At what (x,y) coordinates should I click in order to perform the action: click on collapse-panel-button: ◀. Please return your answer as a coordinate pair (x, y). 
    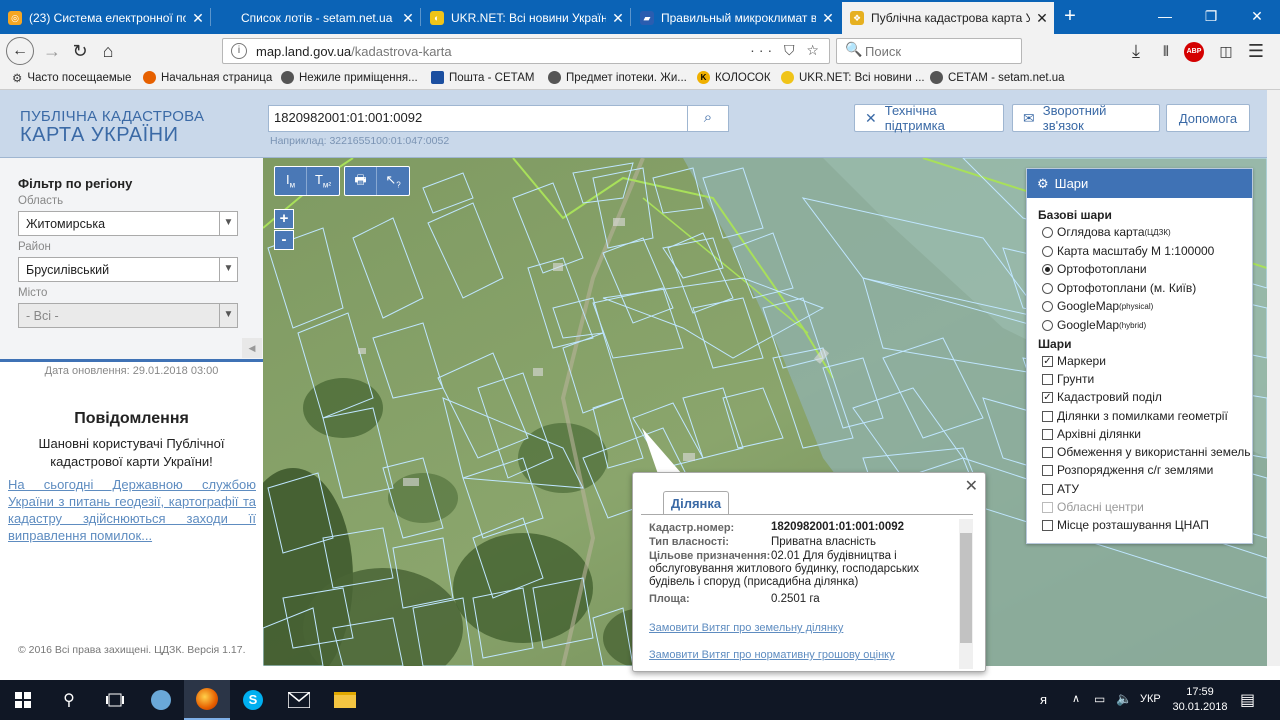
    Looking at the image, I should click on (252, 348).